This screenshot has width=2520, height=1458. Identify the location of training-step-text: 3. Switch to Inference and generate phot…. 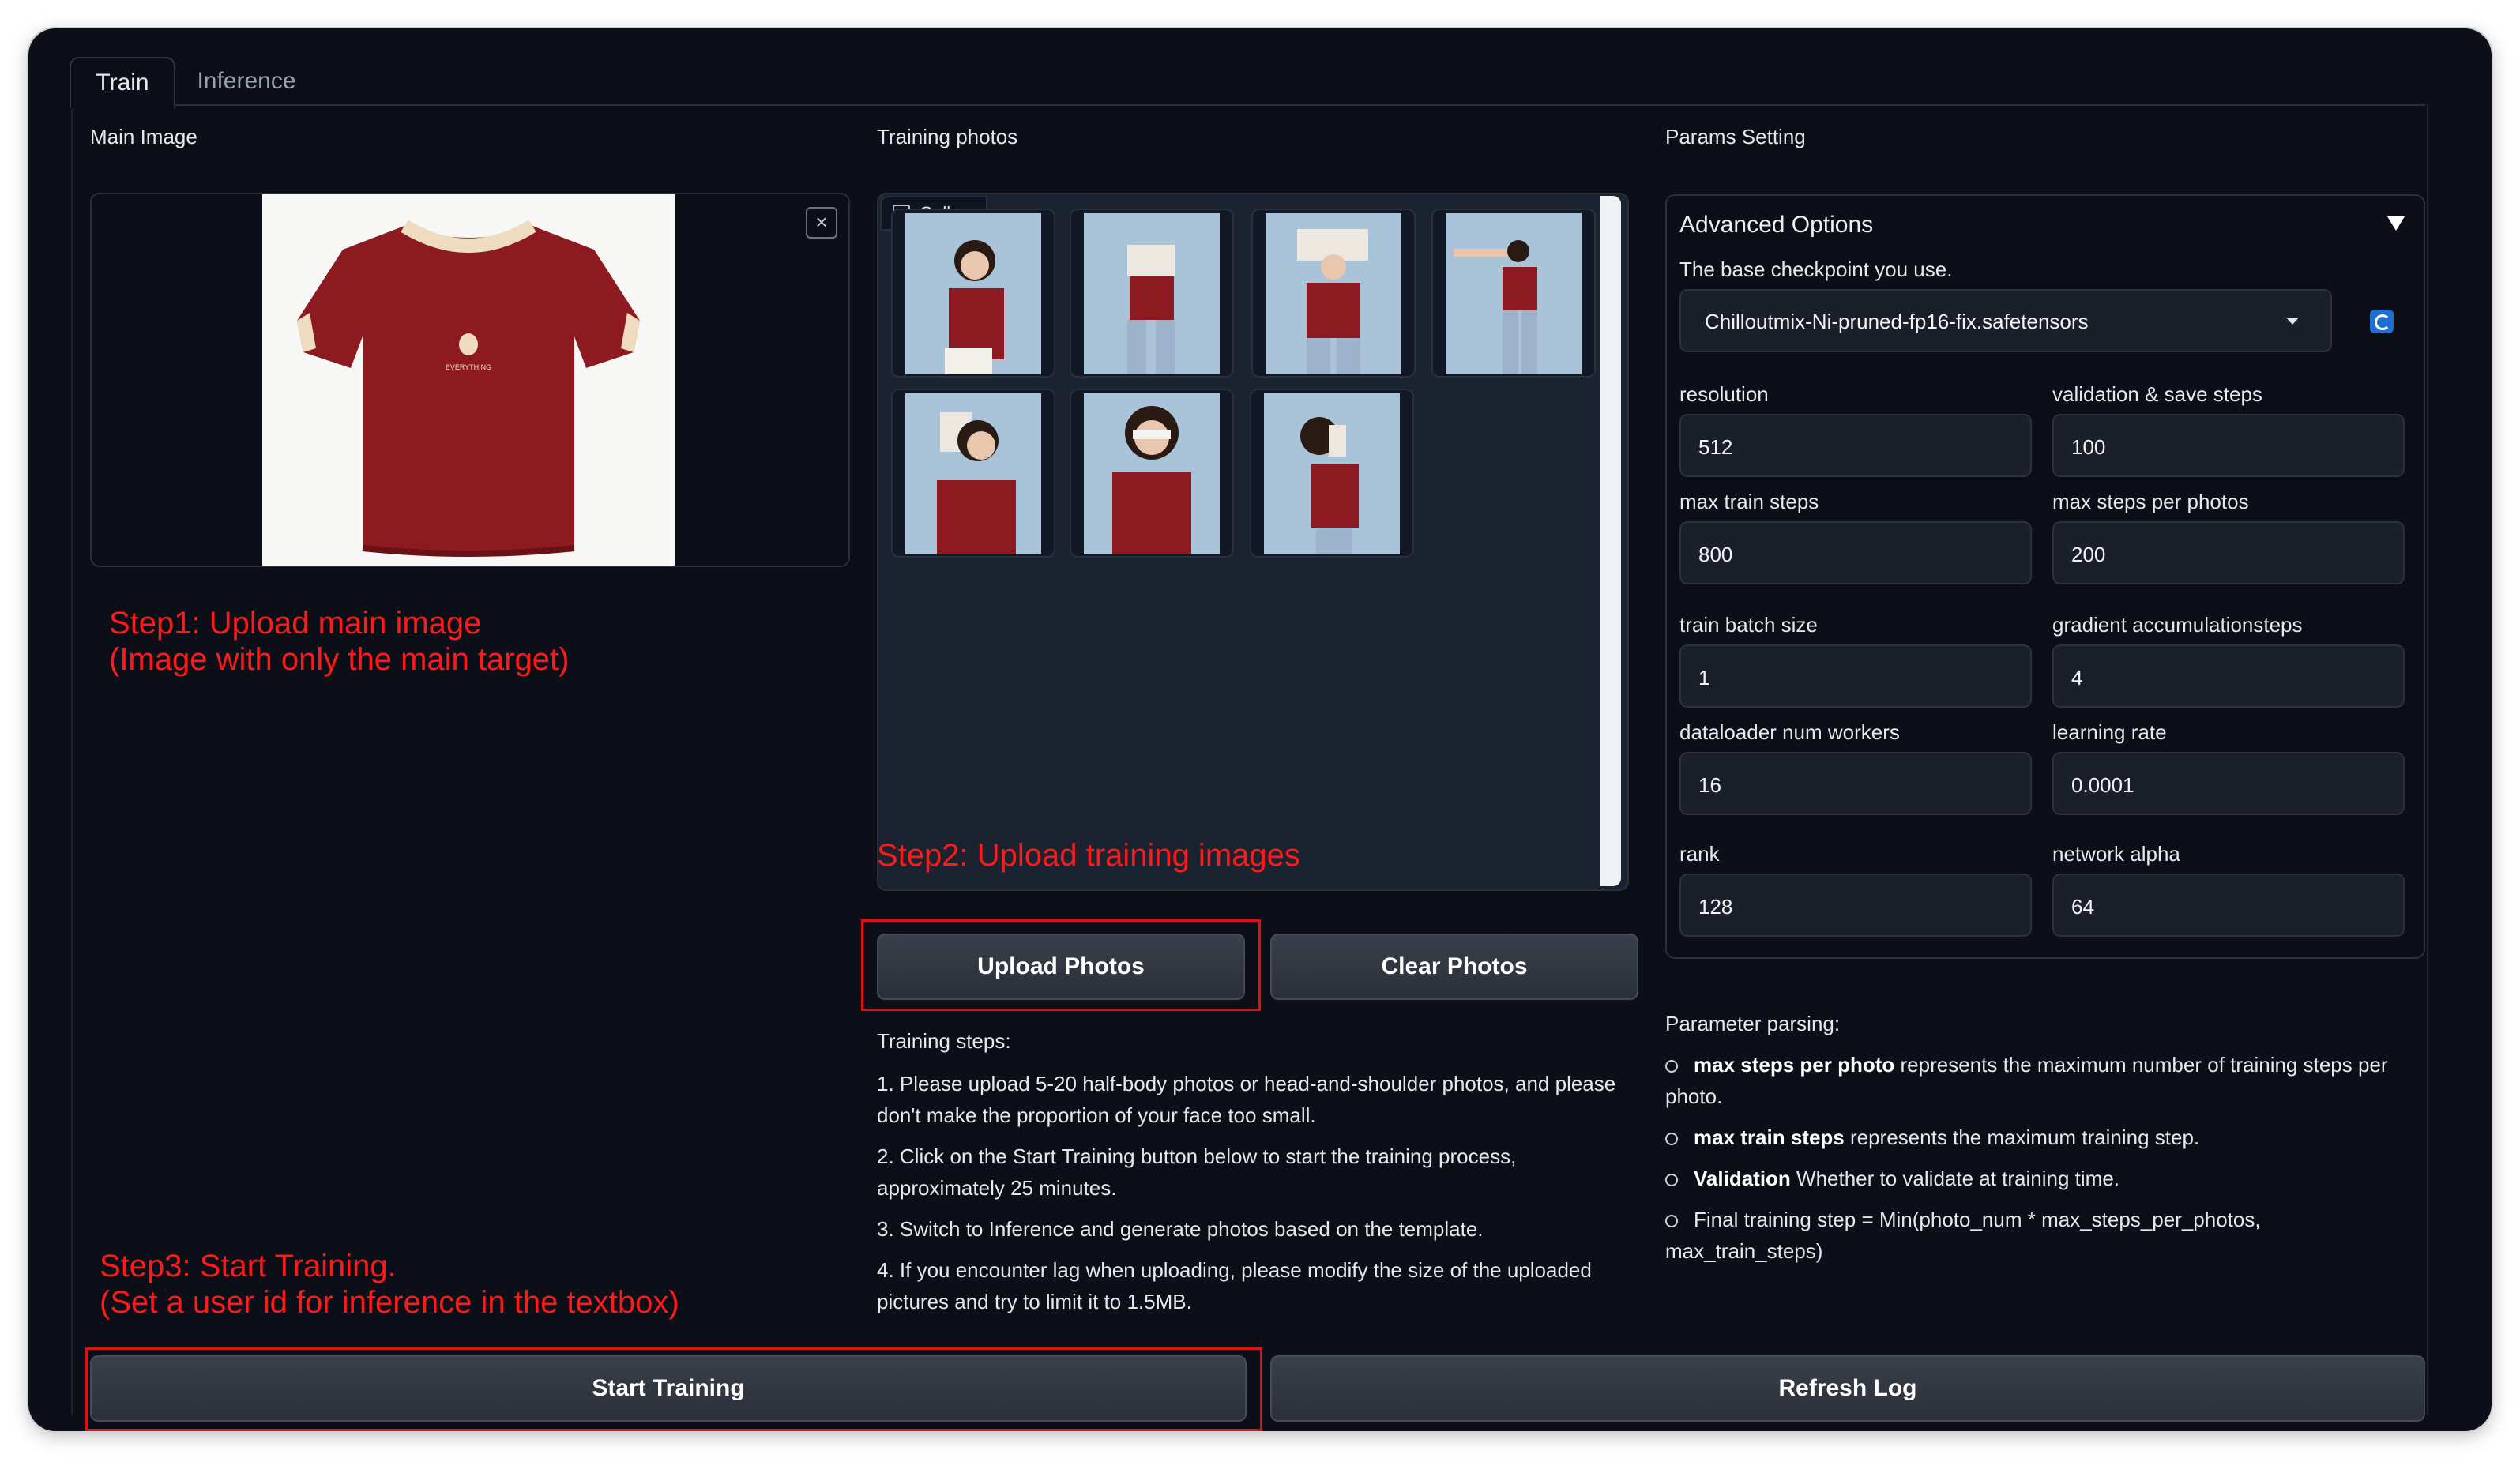
(1180, 1229).